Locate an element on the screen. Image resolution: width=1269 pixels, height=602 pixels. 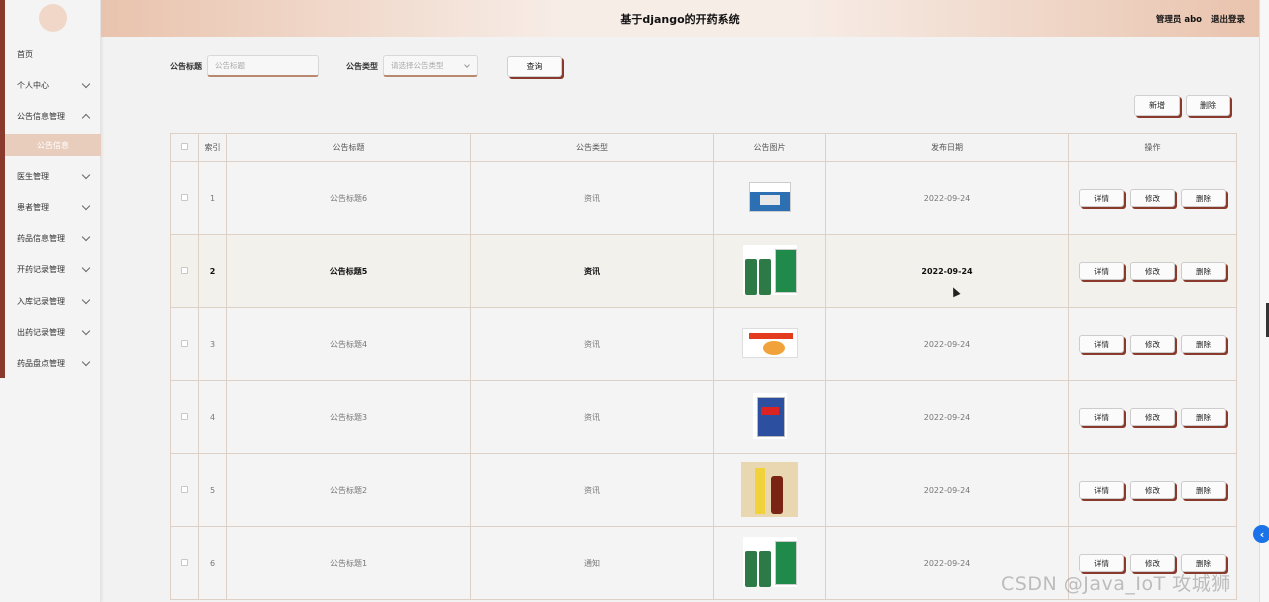
search-type-placeholder: 请选择公告类型 is located at coordinates (417, 65).